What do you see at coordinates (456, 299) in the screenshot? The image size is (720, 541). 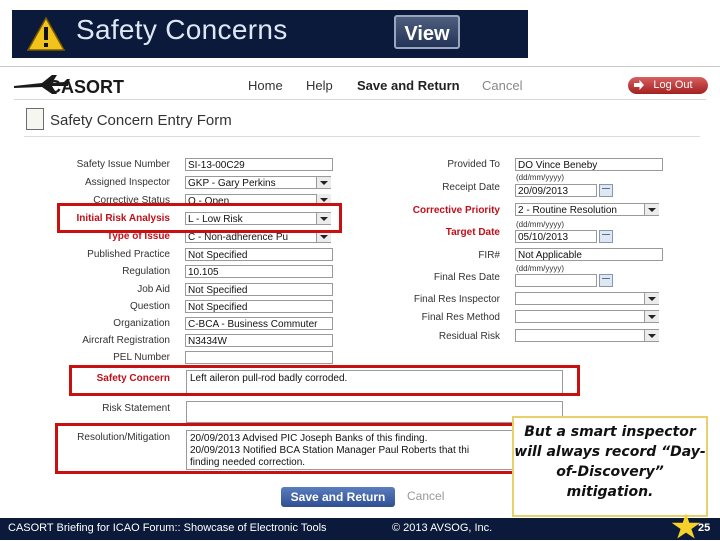 I see `label-final-res-inspector: Final Res Inspector` at bounding box center [456, 299].